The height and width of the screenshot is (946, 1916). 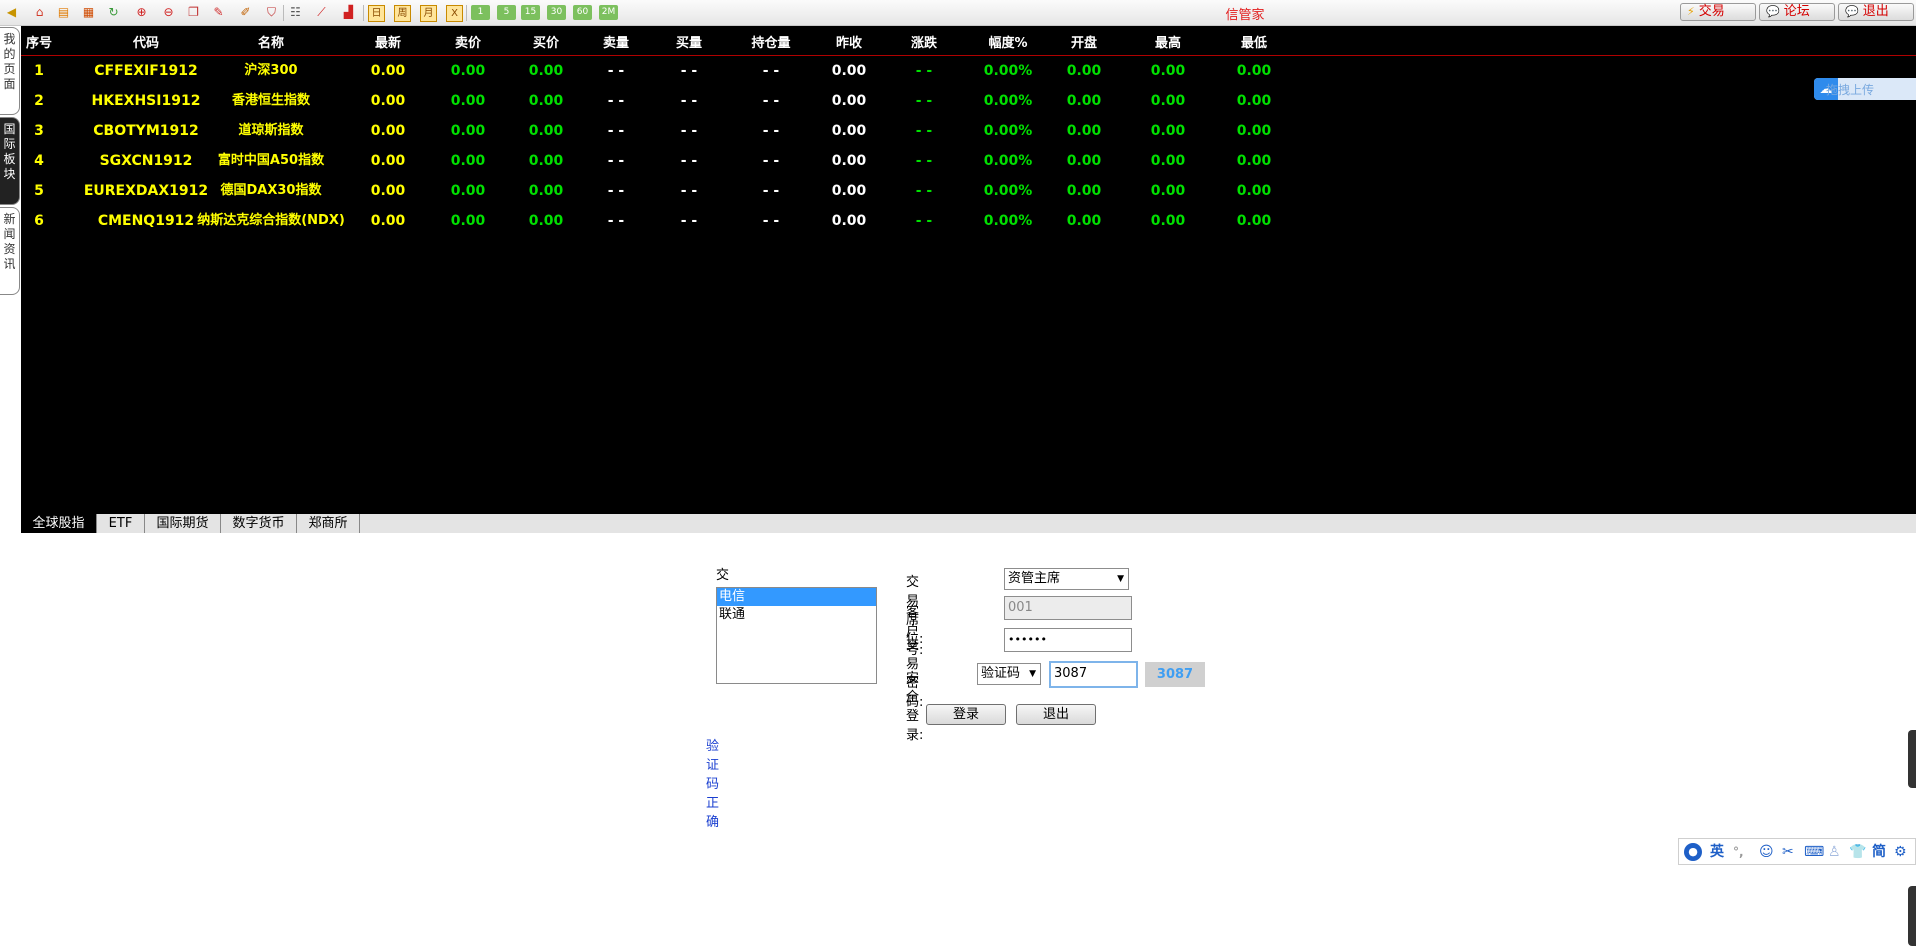 What do you see at coordinates (1093, 674) in the screenshot?
I see `captcha-input: 3087` at bounding box center [1093, 674].